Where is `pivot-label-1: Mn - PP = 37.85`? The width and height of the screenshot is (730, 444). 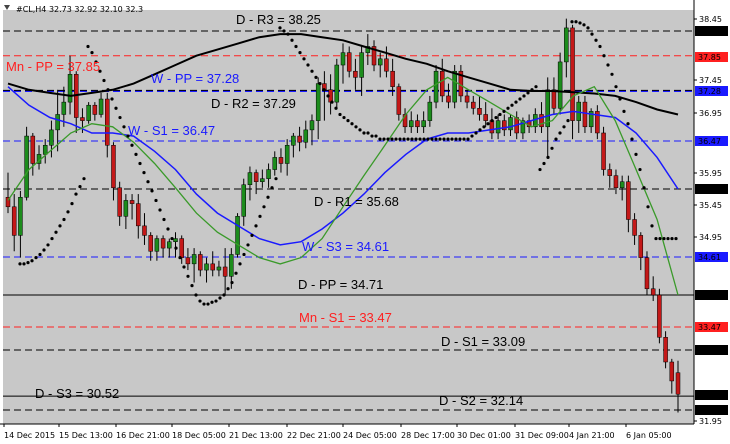
pivot-label-1: Mn - PP = 37.85 is located at coordinates (53, 66).